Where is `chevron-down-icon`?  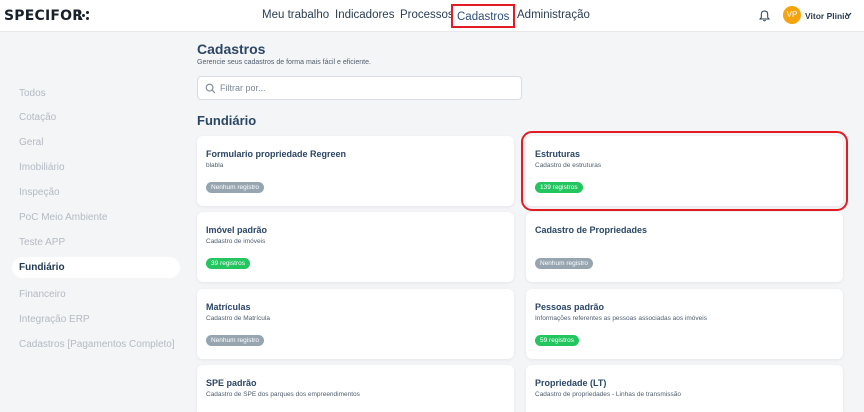
chevron-down-icon is located at coordinates (848, 14).